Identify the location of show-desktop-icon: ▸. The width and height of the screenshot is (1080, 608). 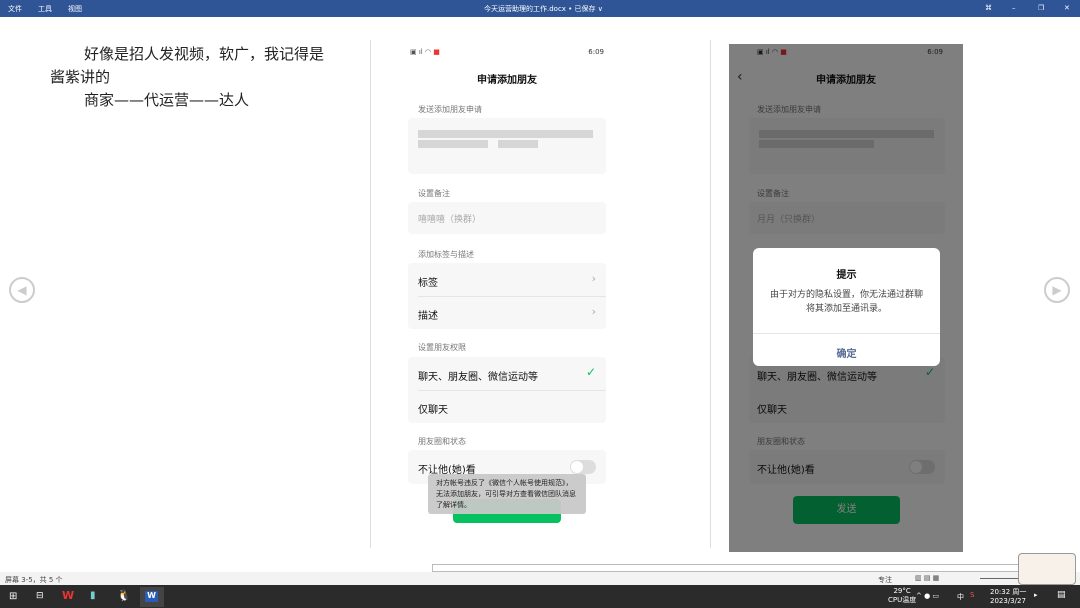
(1036, 595).